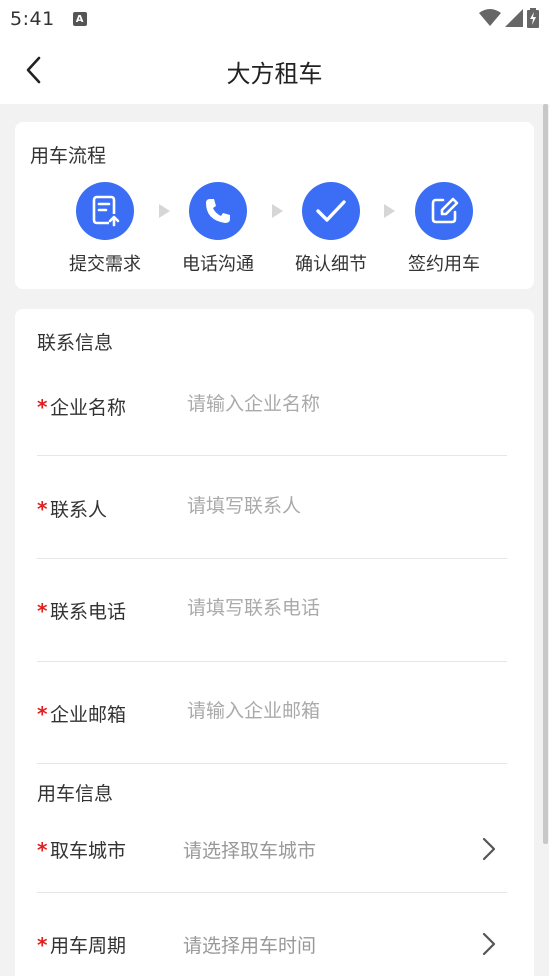  What do you see at coordinates (444, 264) in the screenshot?
I see `step-label: 签约用车` at bounding box center [444, 264].